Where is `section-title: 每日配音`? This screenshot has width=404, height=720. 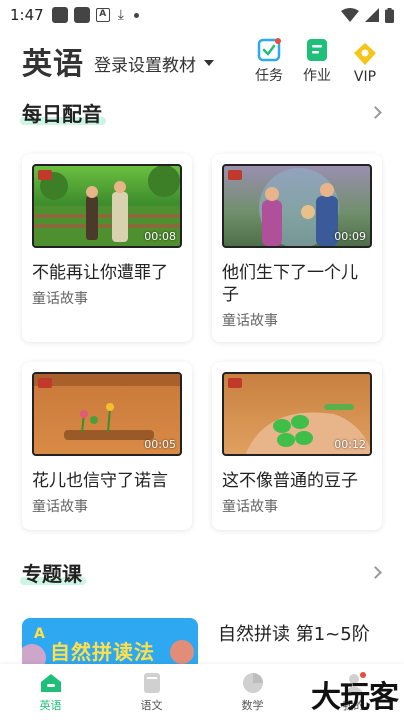 section-title: 每日配音 is located at coordinates (62, 113).